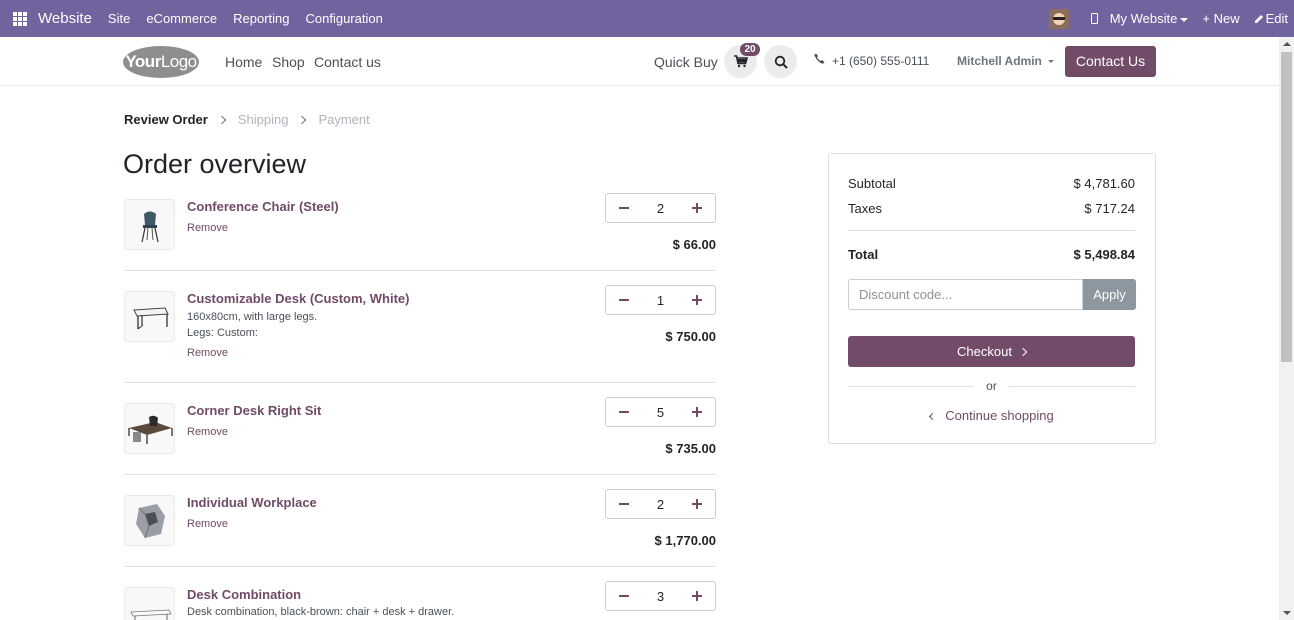 The width and height of the screenshot is (1294, 620). What do you see at coordinates (863, 254) in the screenshot?
I see `total-label: Total` at bounding box center [863, 254].